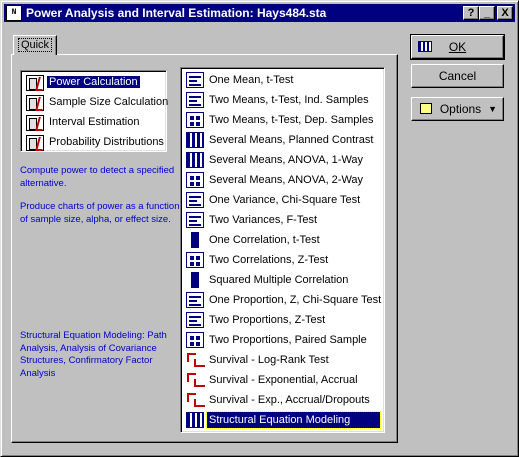 This screenshot has height=457, width=519. I want to click on tab-quick: Quick, so click(35, 45).